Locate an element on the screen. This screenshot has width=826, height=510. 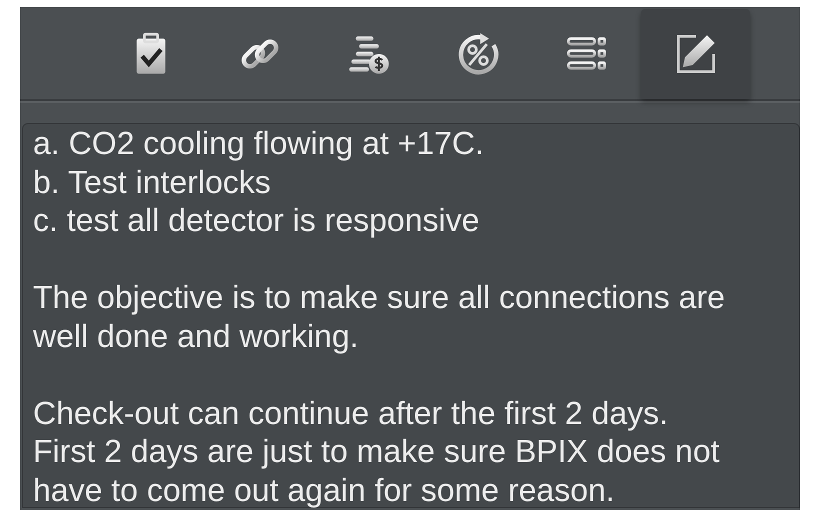
clipboard-check-icon is located at coordinates (150, 53).